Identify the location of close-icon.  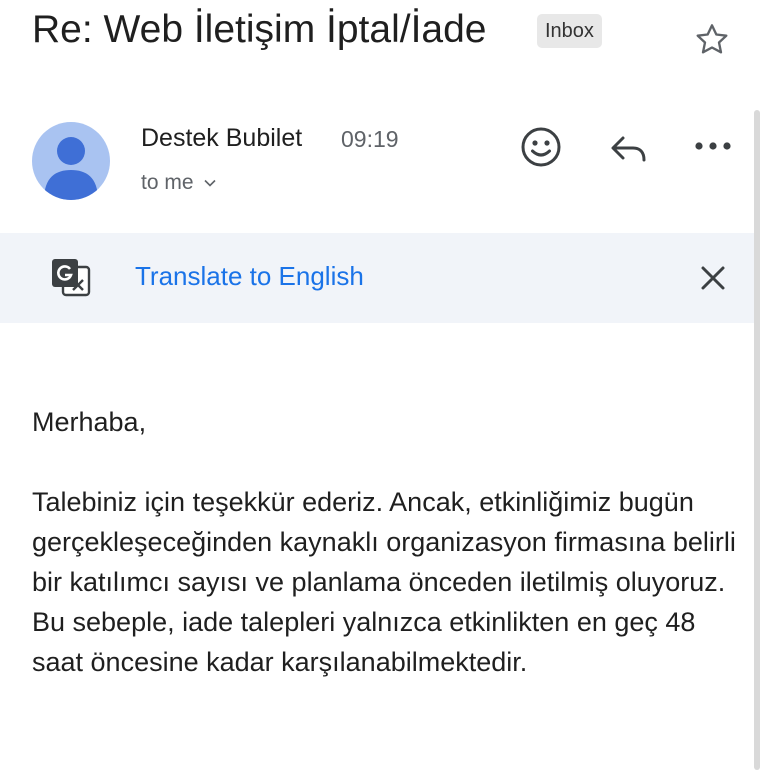
(713, 278).